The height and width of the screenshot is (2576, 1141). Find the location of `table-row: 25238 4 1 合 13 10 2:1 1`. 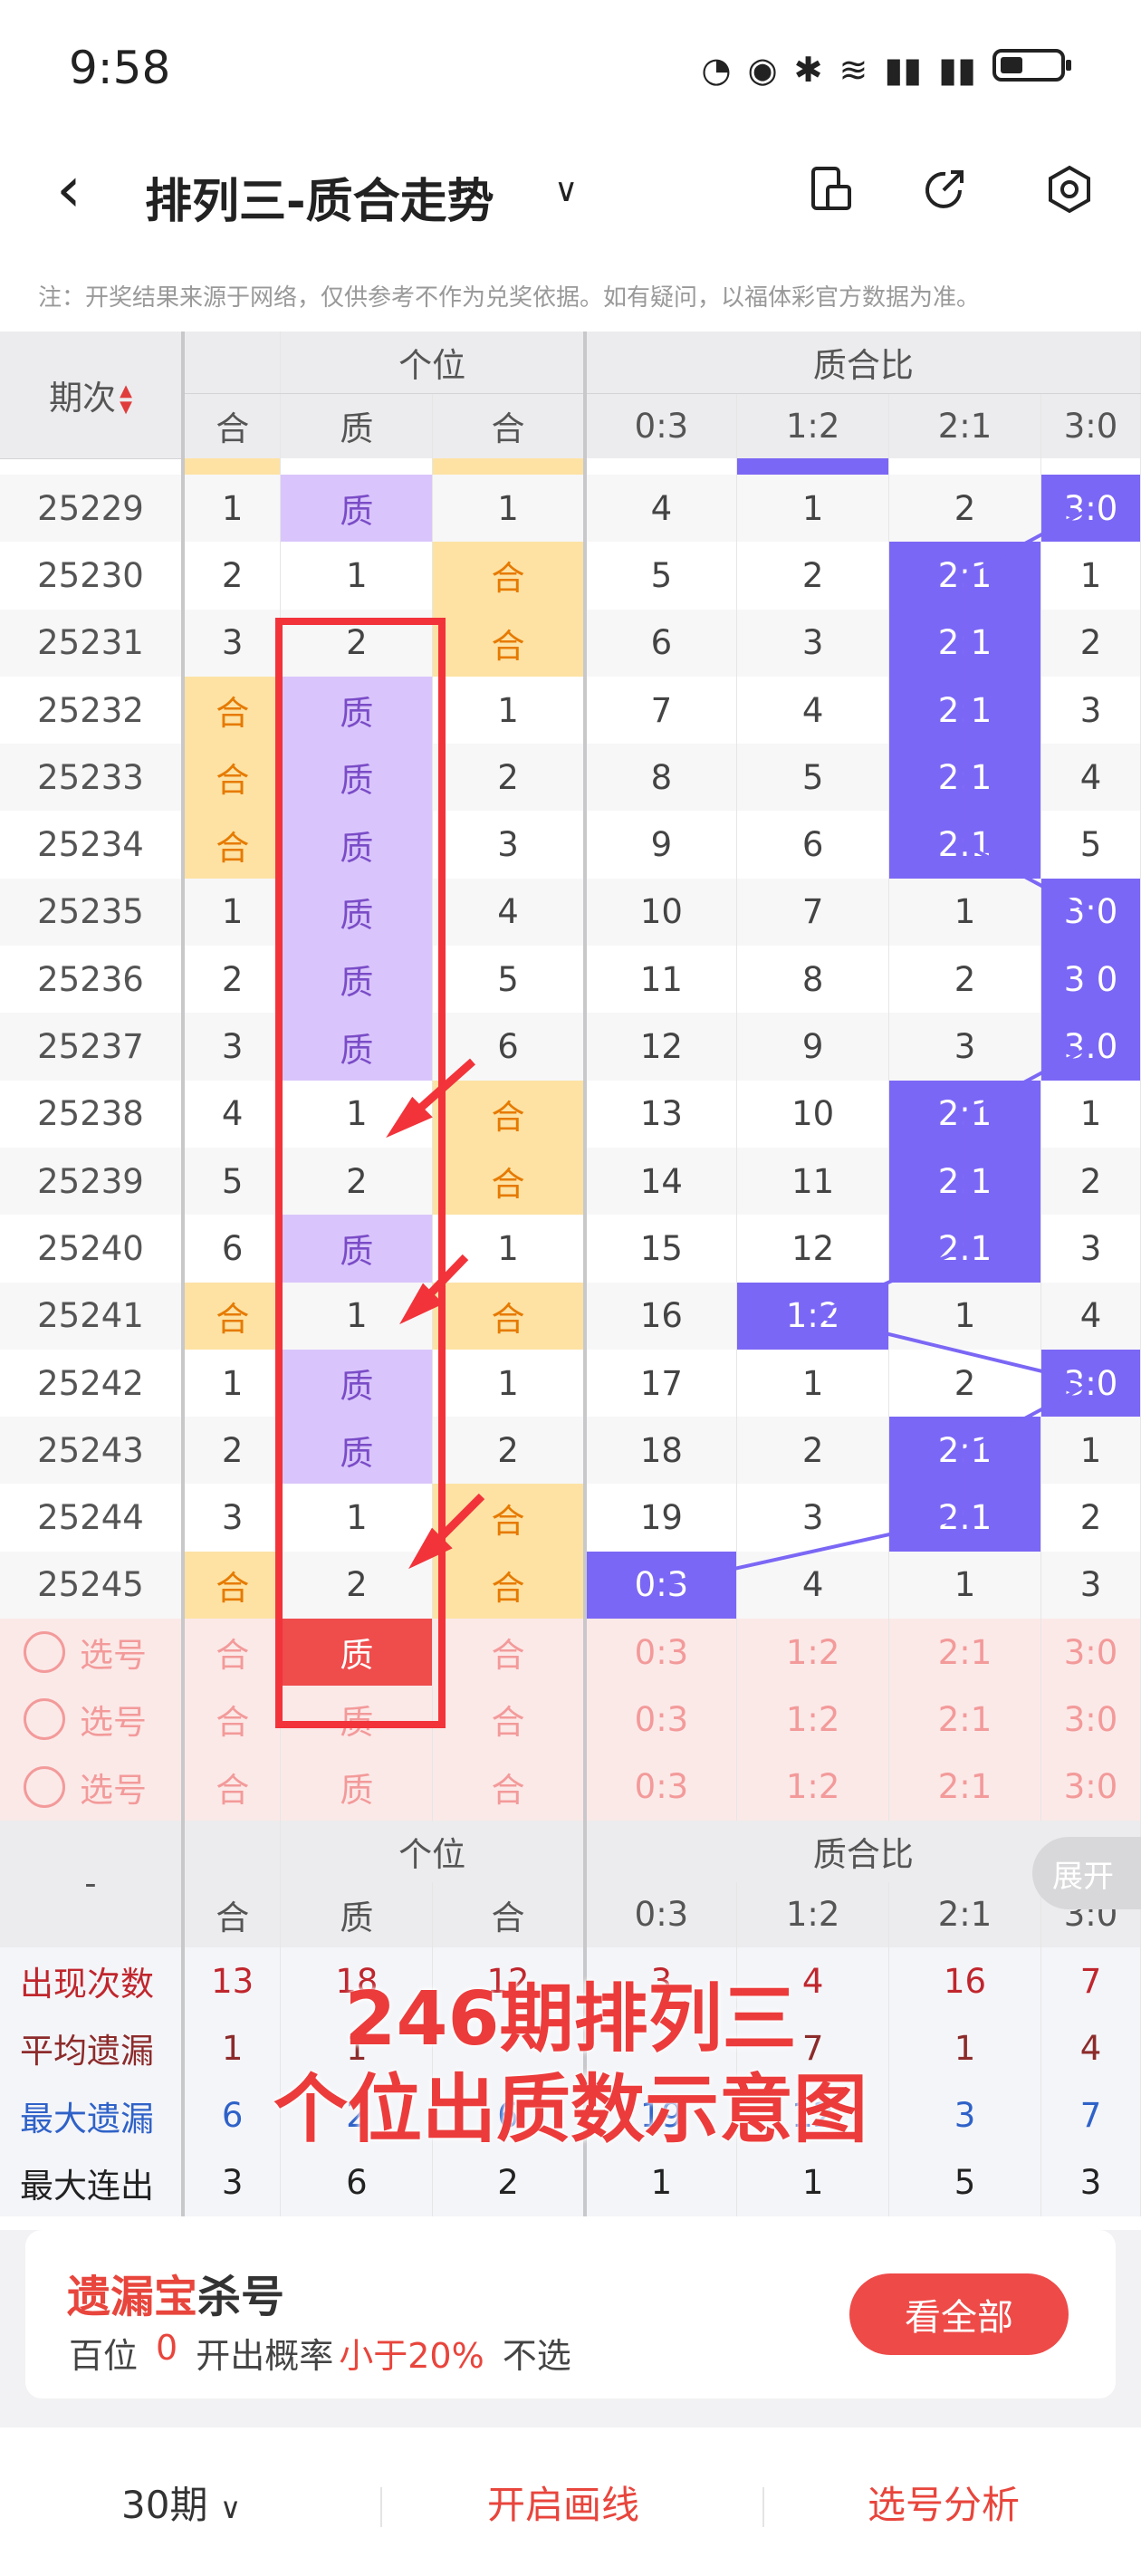

table-row: 25238 4 1 合 13 10 2:1 1 is located at coordinates (570, 1114).